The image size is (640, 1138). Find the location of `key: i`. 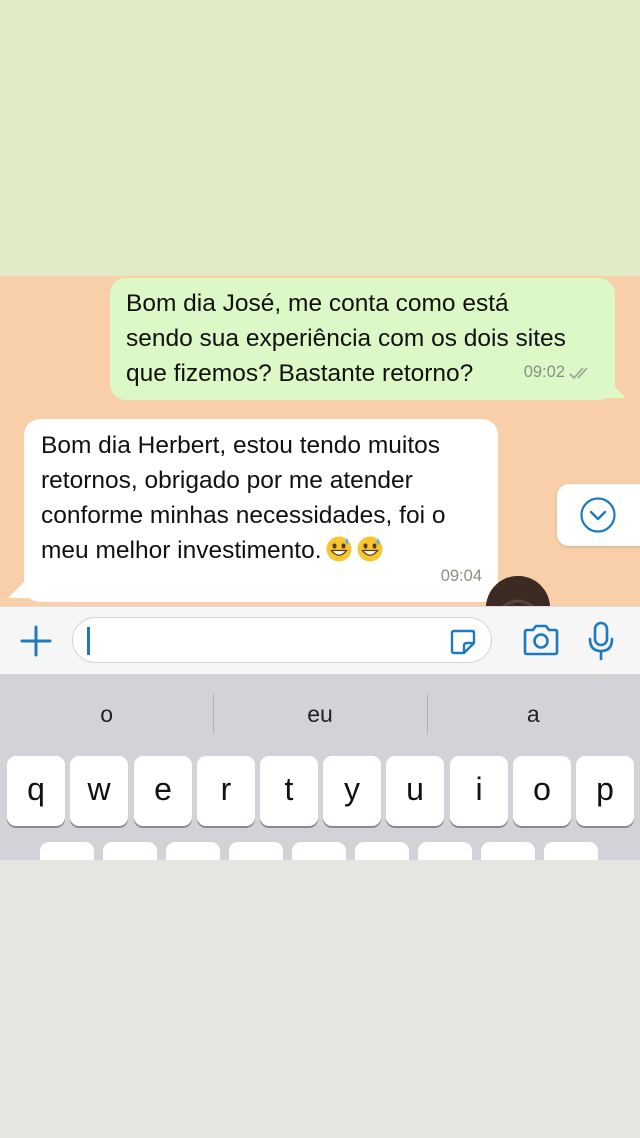

key: i is located at coordinates (479, 791).